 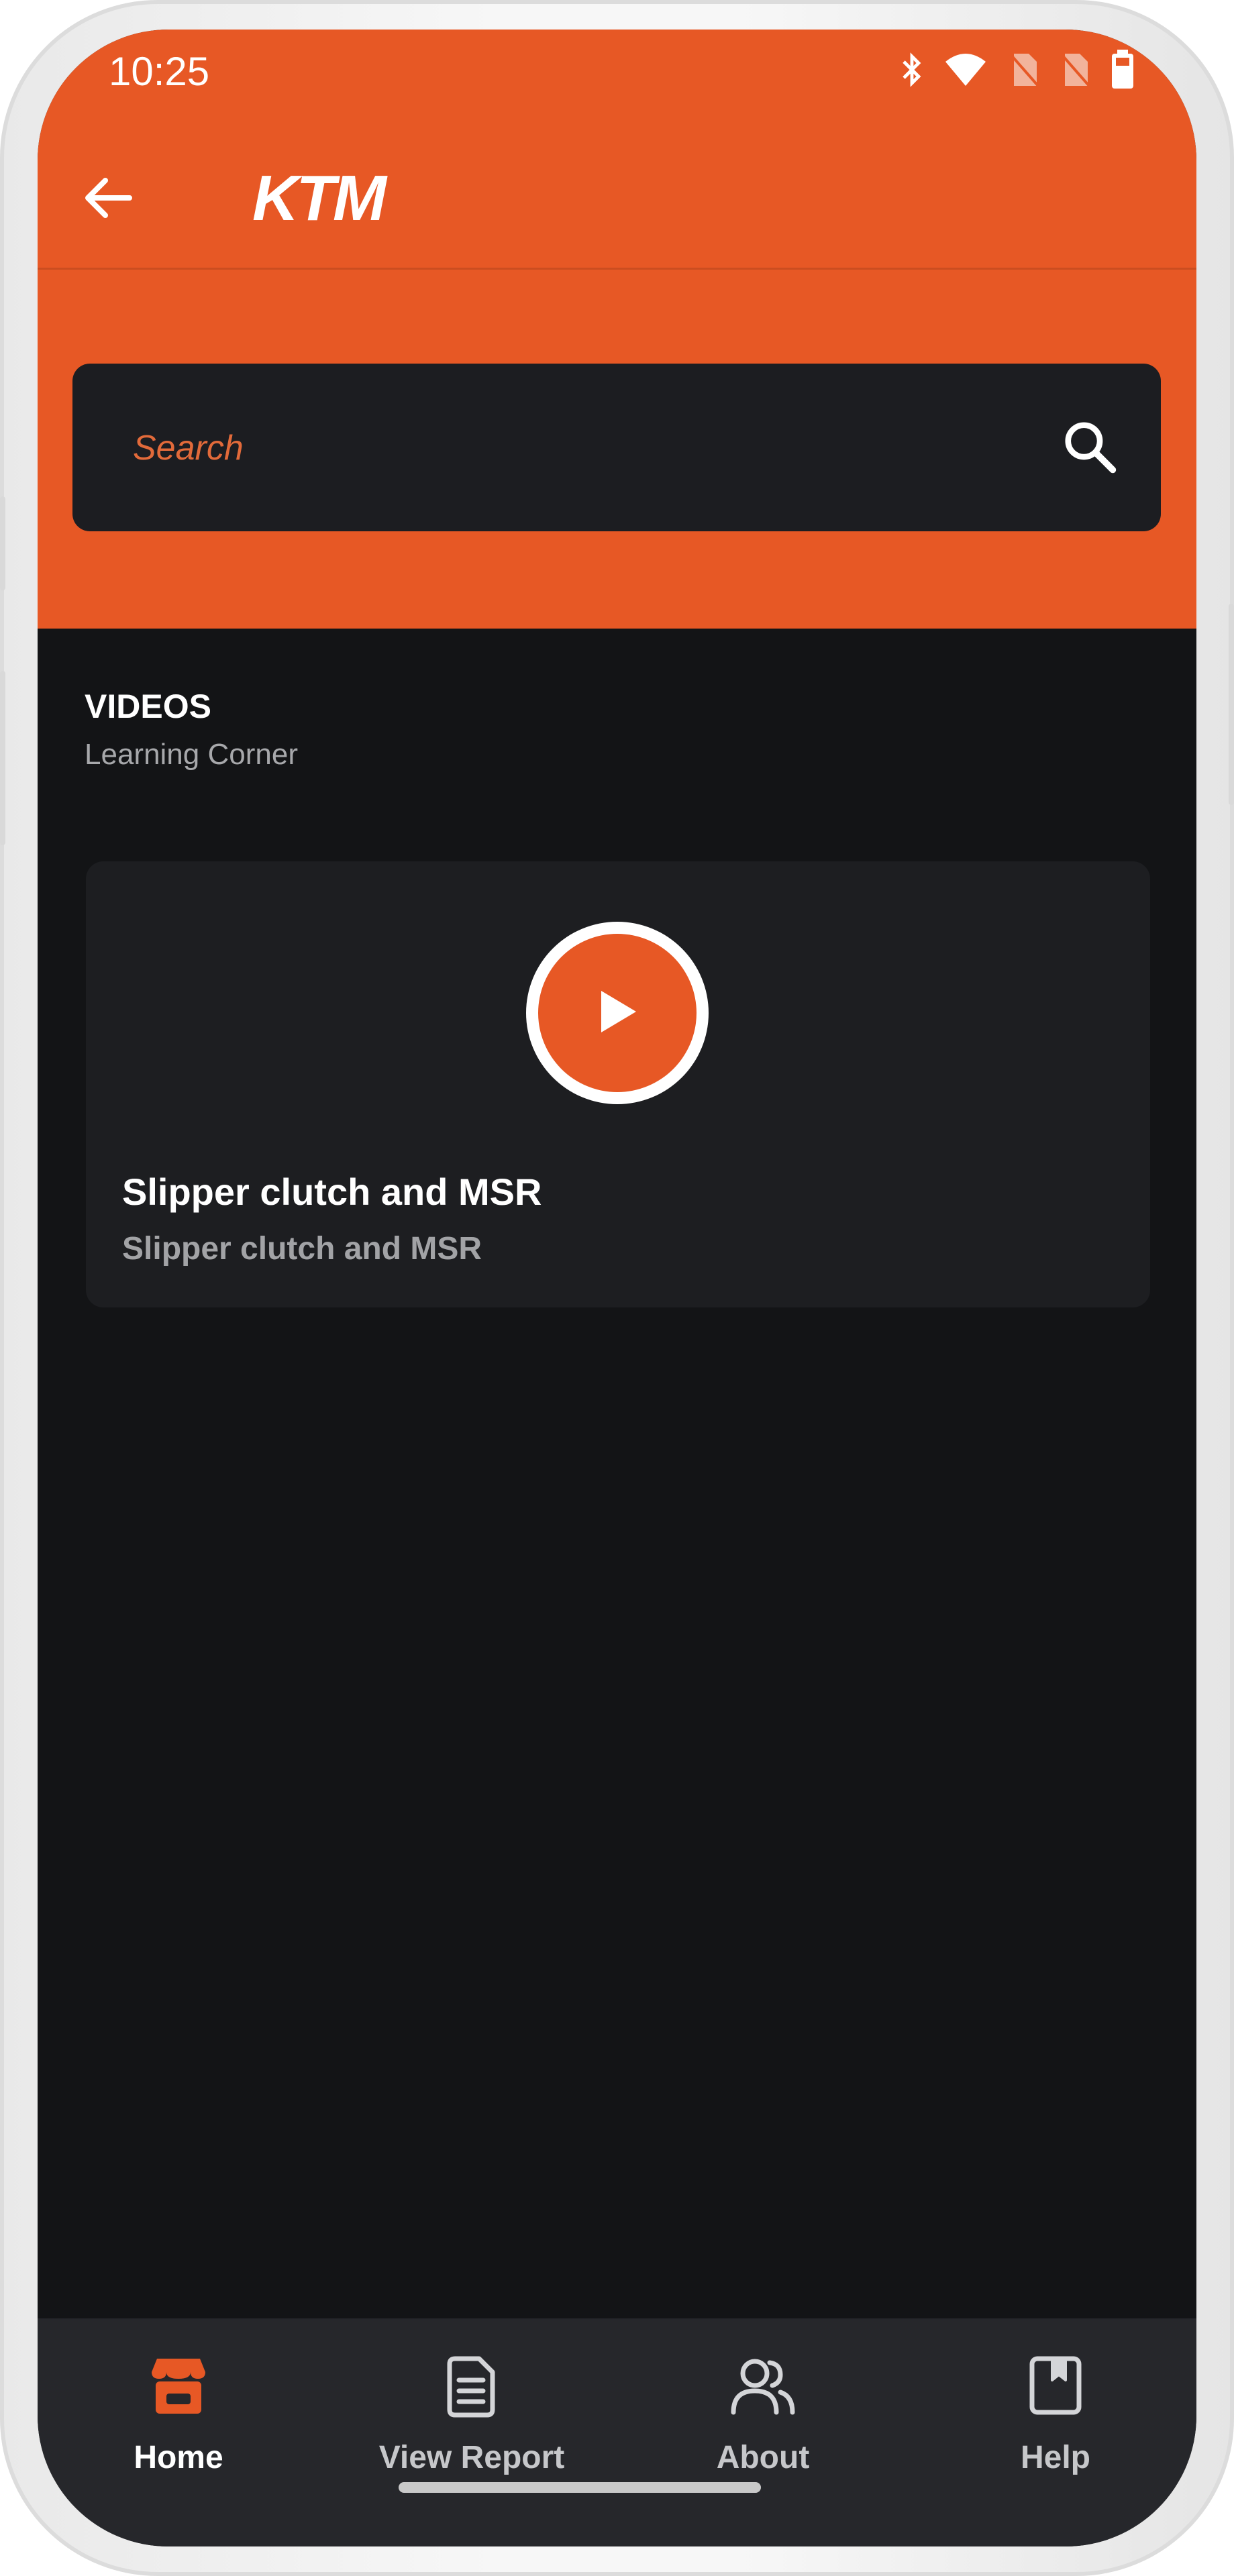 I want to click on ktm-logo: KTM, so click(x=319, y=198).